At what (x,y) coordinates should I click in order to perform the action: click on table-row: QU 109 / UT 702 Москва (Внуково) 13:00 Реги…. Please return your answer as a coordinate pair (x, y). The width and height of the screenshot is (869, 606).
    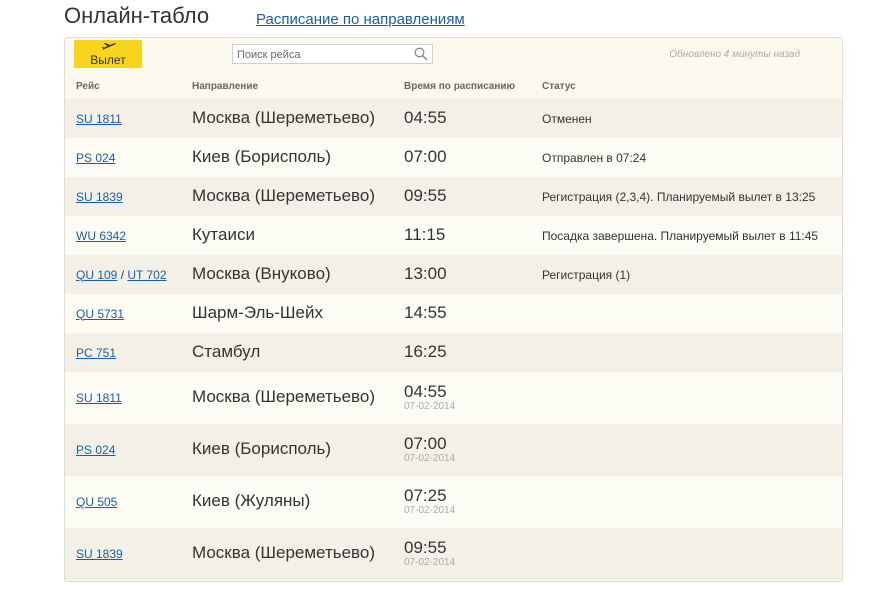
    Looking at the image, I should click on (453, 274).